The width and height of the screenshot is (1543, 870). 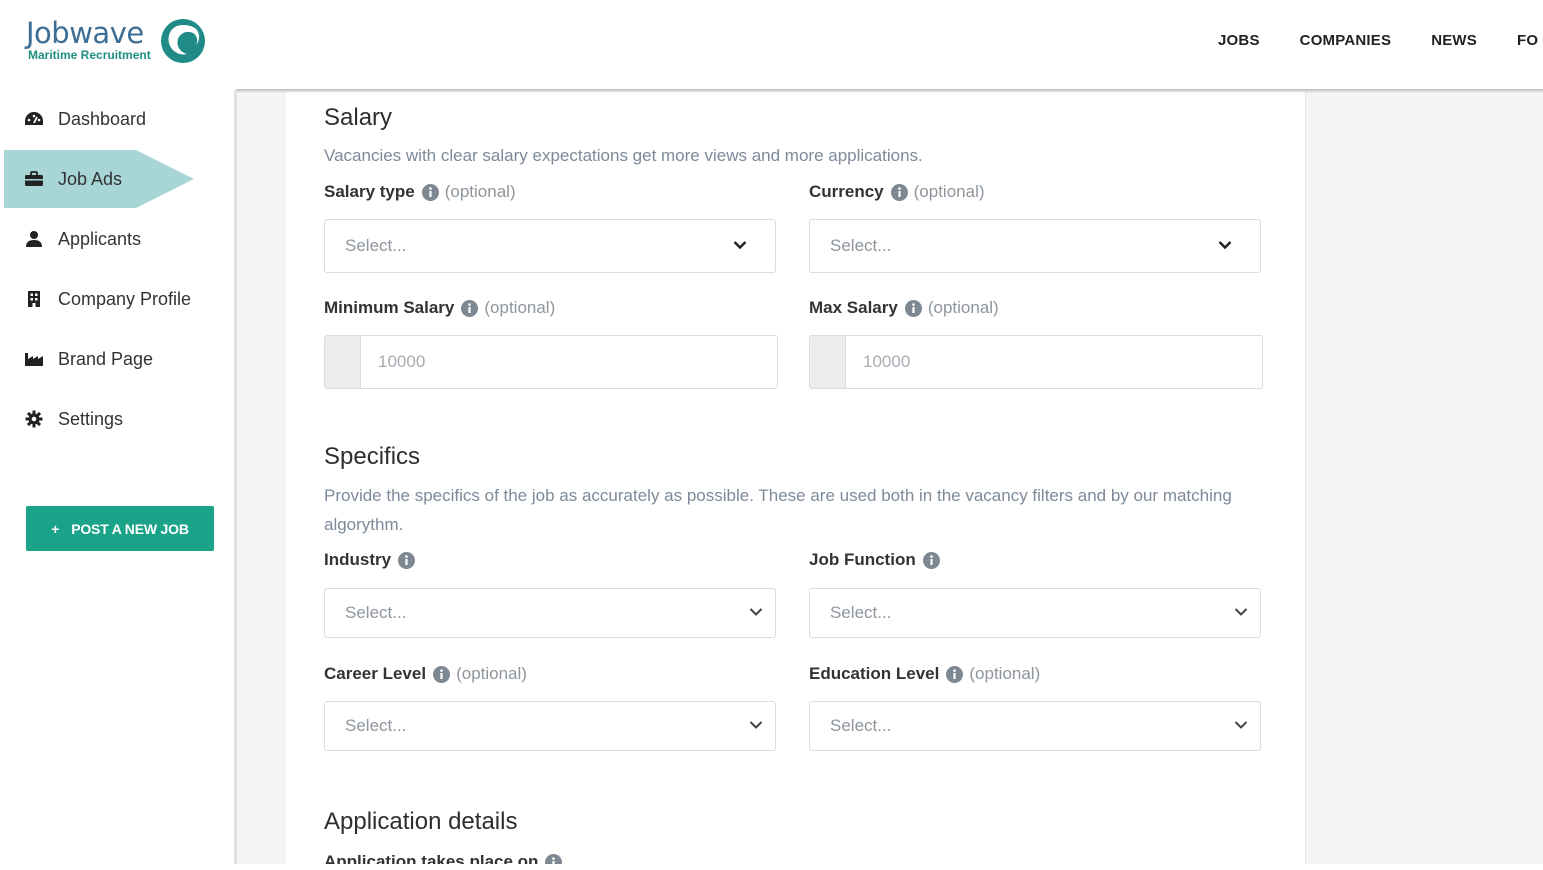 I want to click on max-salary-label-text: Max Salary, so click(x=853, y=307).